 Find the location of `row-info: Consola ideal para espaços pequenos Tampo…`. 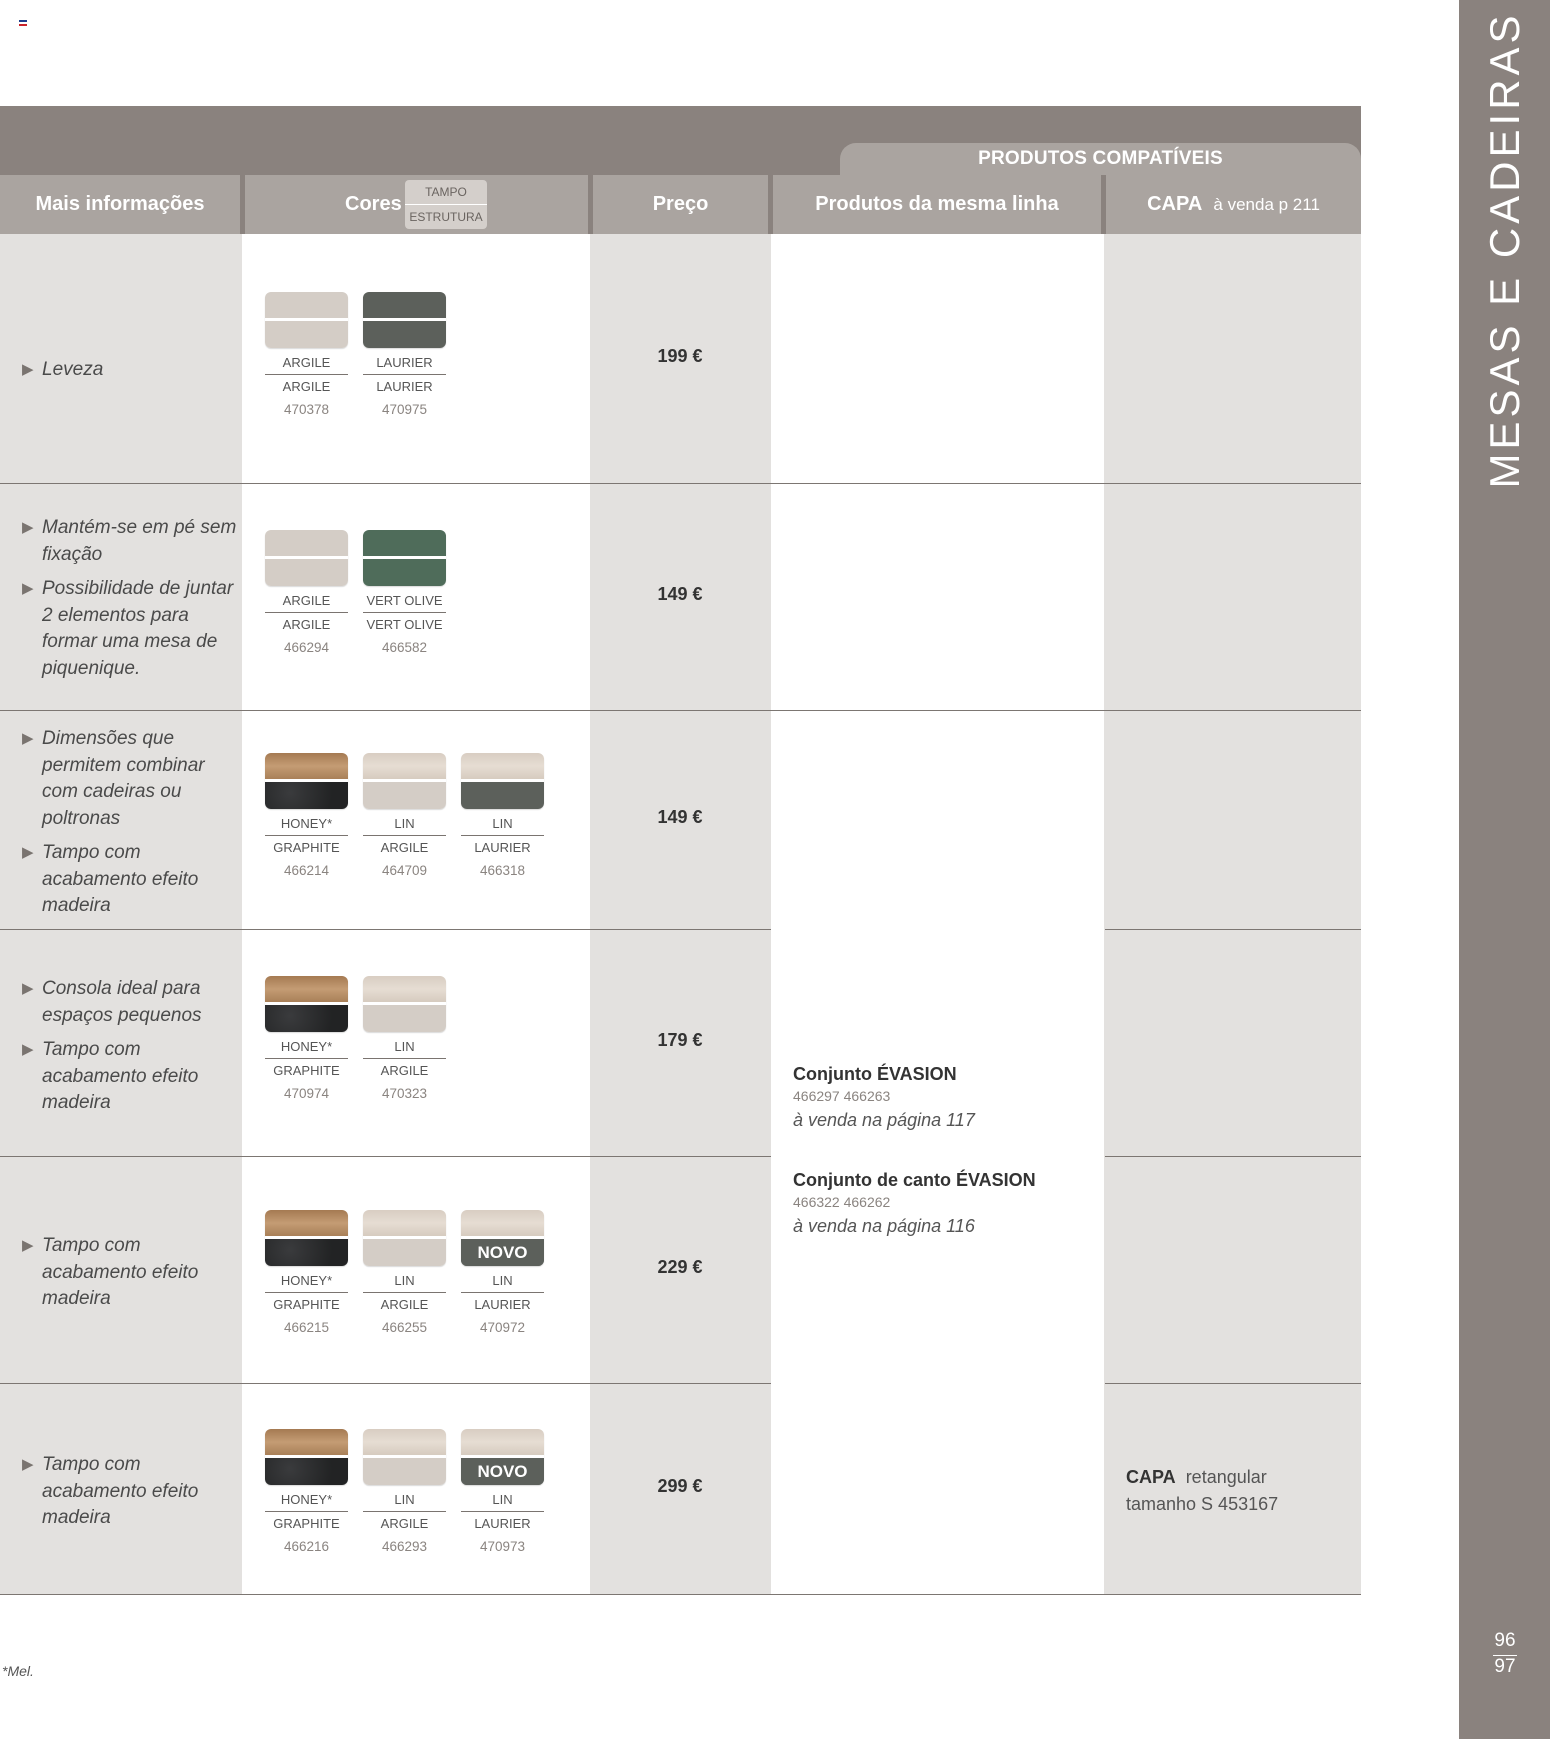

row-info: Consola ideal para espaços pequenos Tampo… is located at coordinates (129, 1050).